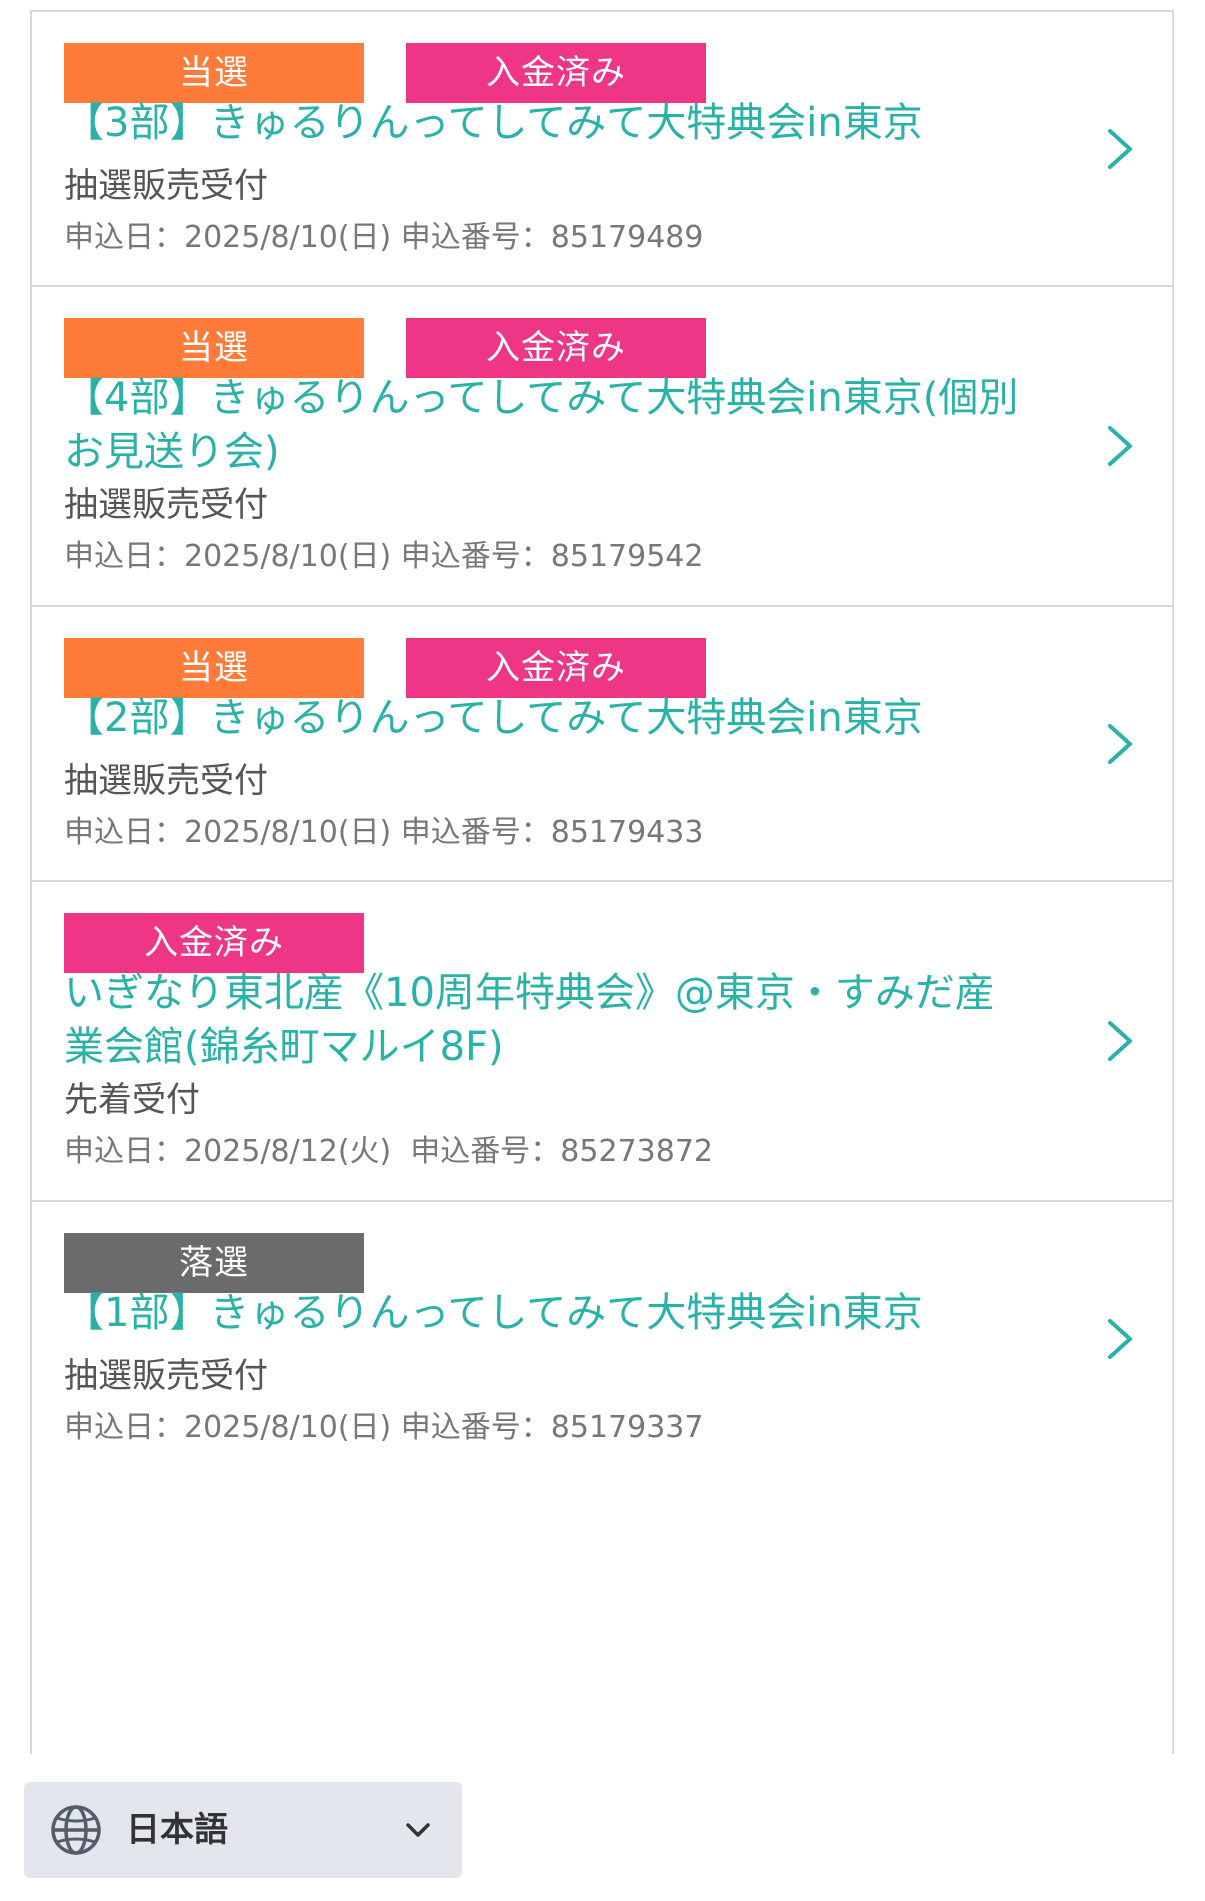  I want to click on language-label: 日本語, so click(177, 1830).